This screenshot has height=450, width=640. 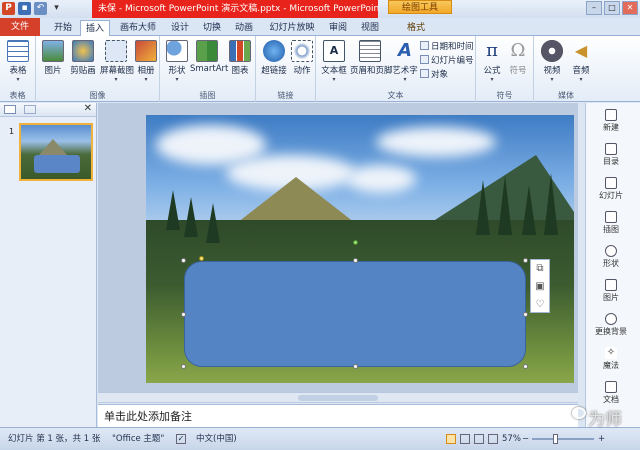 I want to click on panel-item-illustration: 插图, so click(x=611, y=223).